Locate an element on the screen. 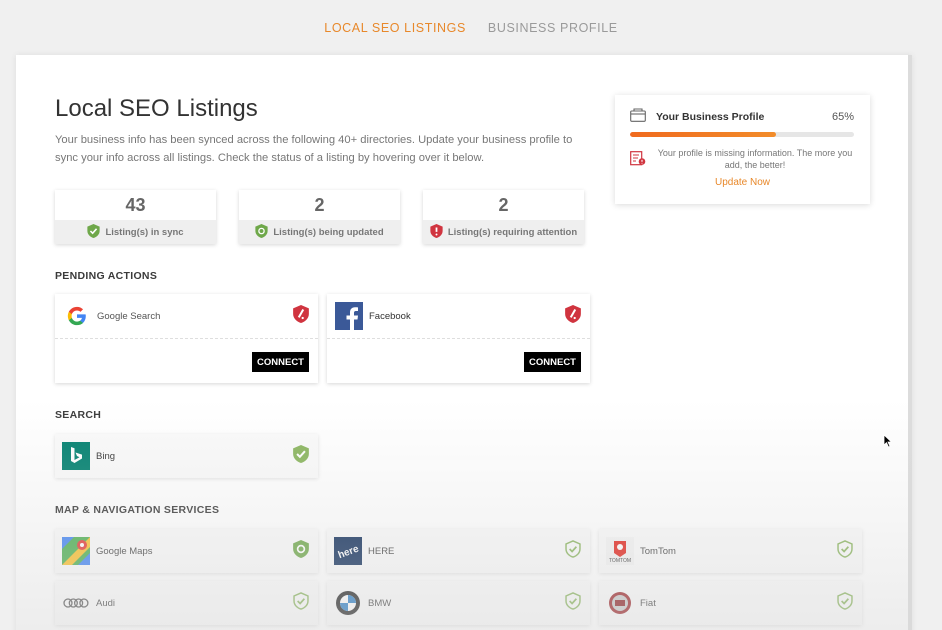 The height and width of the screenshot is (630, 942). stat-in-sync: 43 Listing(s) in sync is located at coordinates (135, 217).